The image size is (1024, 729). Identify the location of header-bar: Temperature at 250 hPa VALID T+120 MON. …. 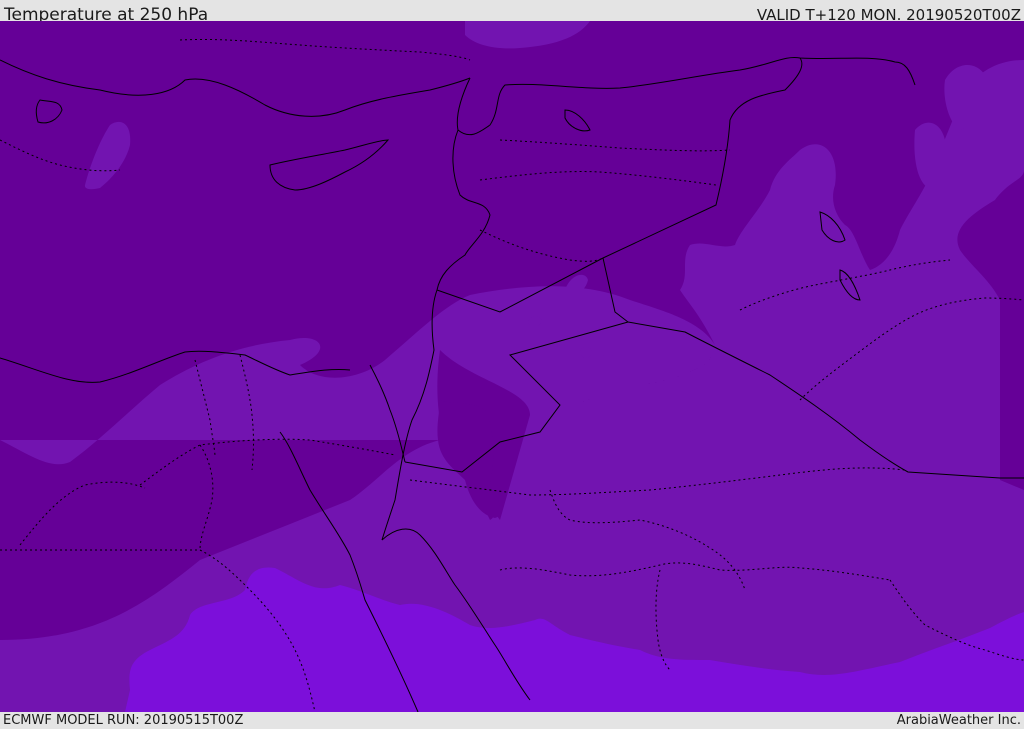
(512, 12).